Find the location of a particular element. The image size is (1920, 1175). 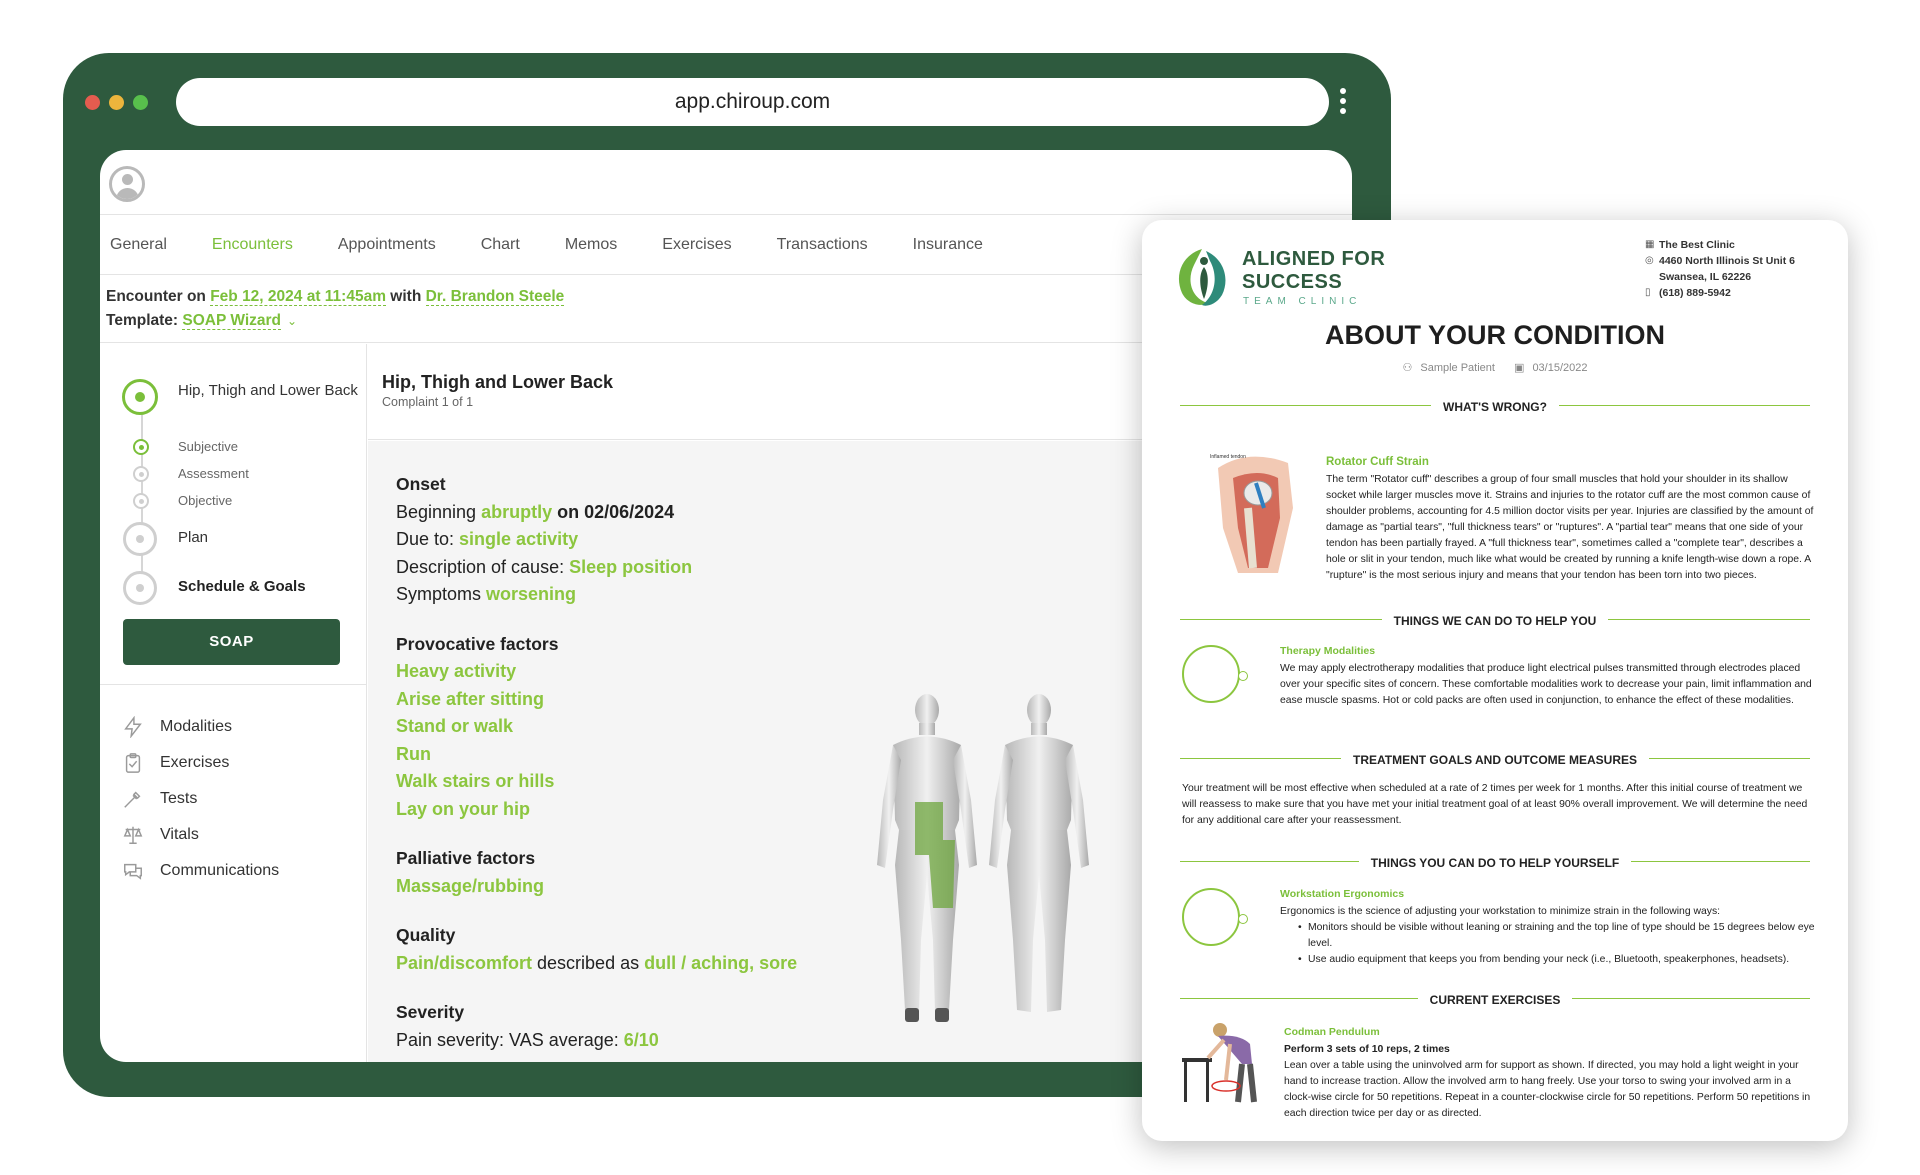

tab-insurance: Insurance is located at coordinates (948, 245).